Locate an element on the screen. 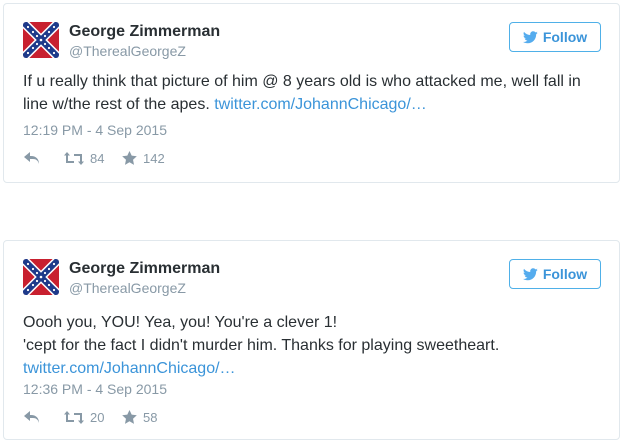 This screenshot has height=444, width=623. tweet-actions: 84 142 is located at coordinates (94, 158).